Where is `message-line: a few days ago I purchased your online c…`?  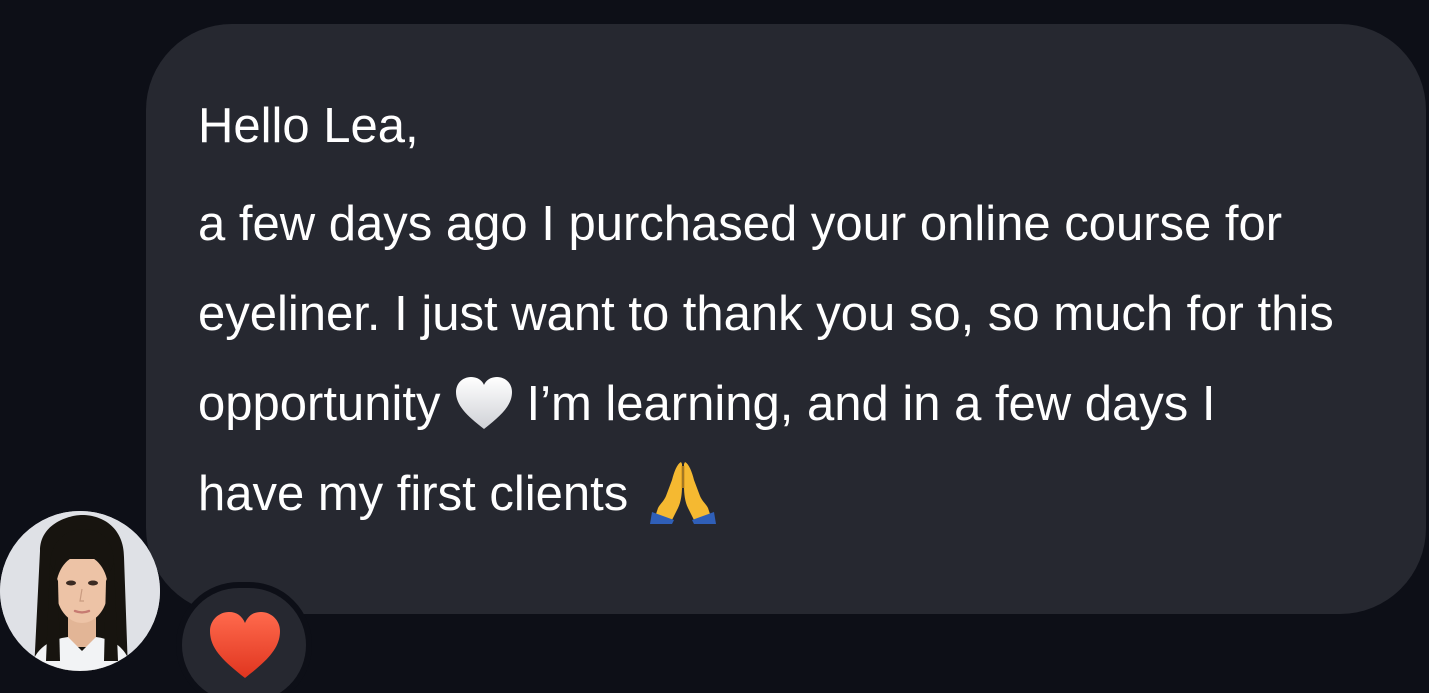
message-line: a few days ago I purchased your online c… is located at coordinates (740, 224).